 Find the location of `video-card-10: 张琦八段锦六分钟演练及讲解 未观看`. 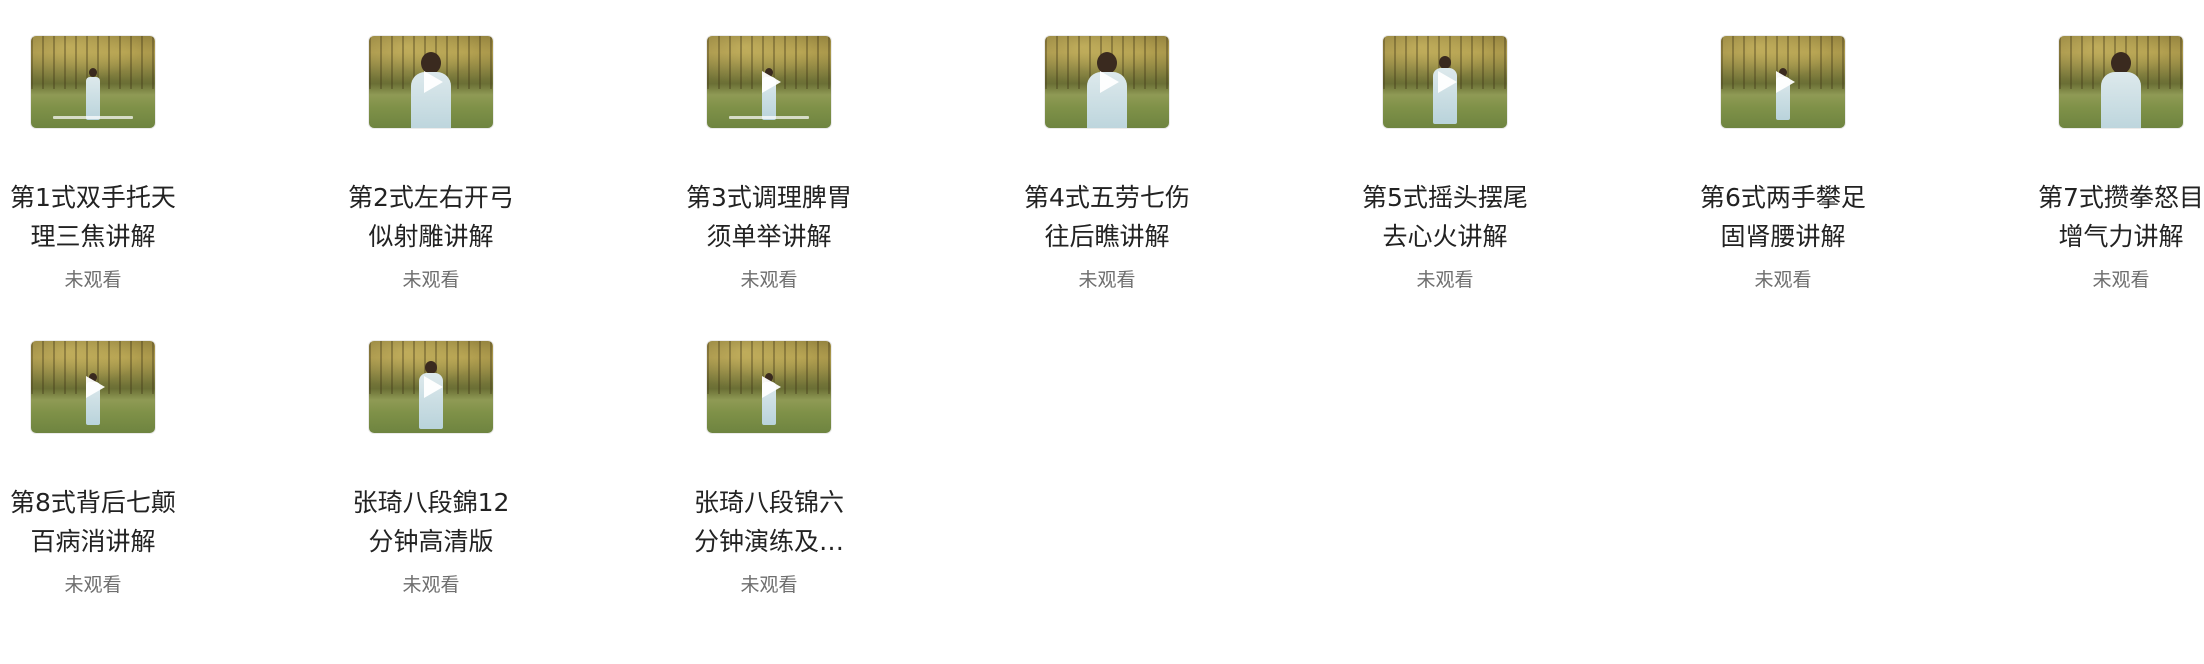

video-card-10: 张琦八段锦六分钟演练及讲解 未观看 is located at coordinates (769, 469).